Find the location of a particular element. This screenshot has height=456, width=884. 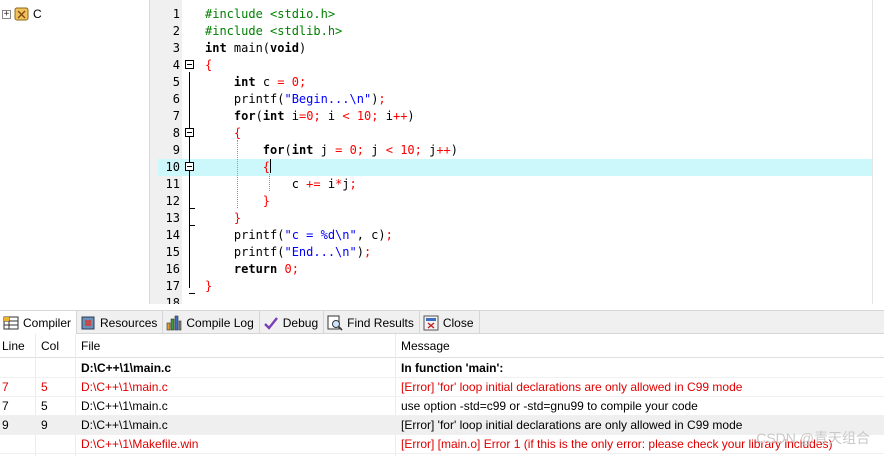

tab-label: Resources is located at coordinates (129, 322).